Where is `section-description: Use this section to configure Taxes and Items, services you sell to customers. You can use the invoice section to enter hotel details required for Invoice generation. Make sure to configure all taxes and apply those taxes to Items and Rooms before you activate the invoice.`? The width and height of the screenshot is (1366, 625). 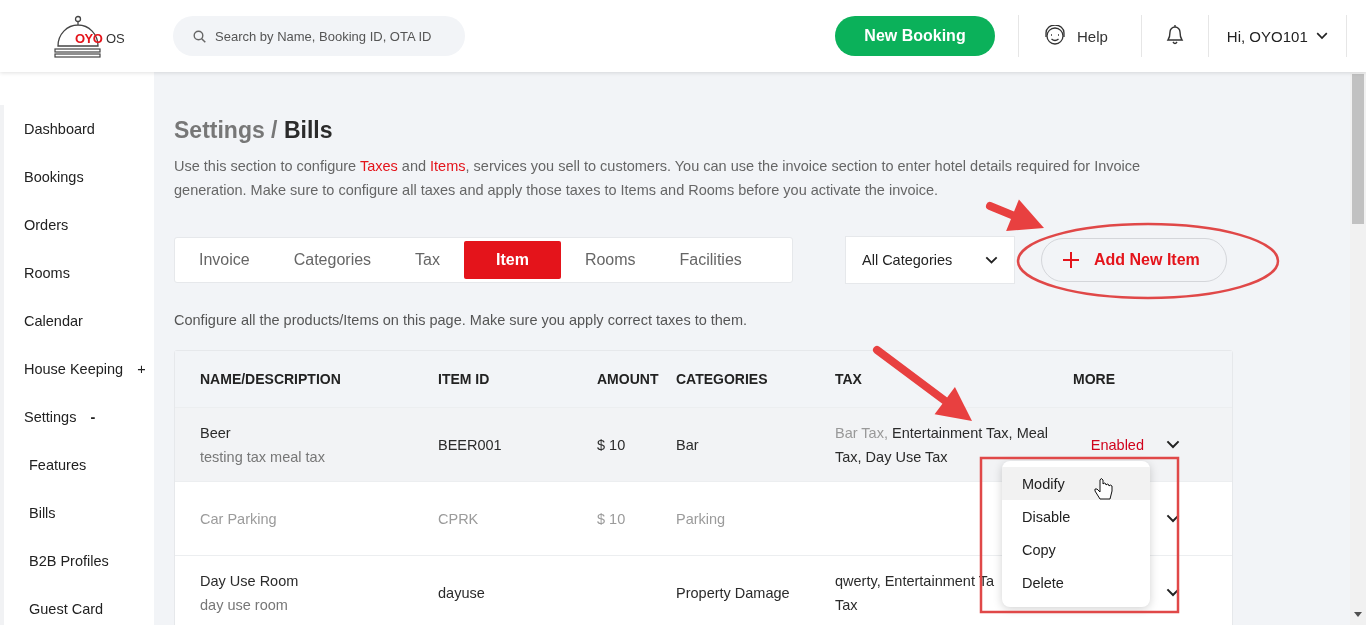 section-description: Use this section to configure Taxes and Items, services you sell to customers. You can use the invoice section to enter hotel details required for Invoice generation. Make sure to configure all taxes and apply those taxes to Items and Rooms before you activate the invoice. is located at coordinates (658, 178).